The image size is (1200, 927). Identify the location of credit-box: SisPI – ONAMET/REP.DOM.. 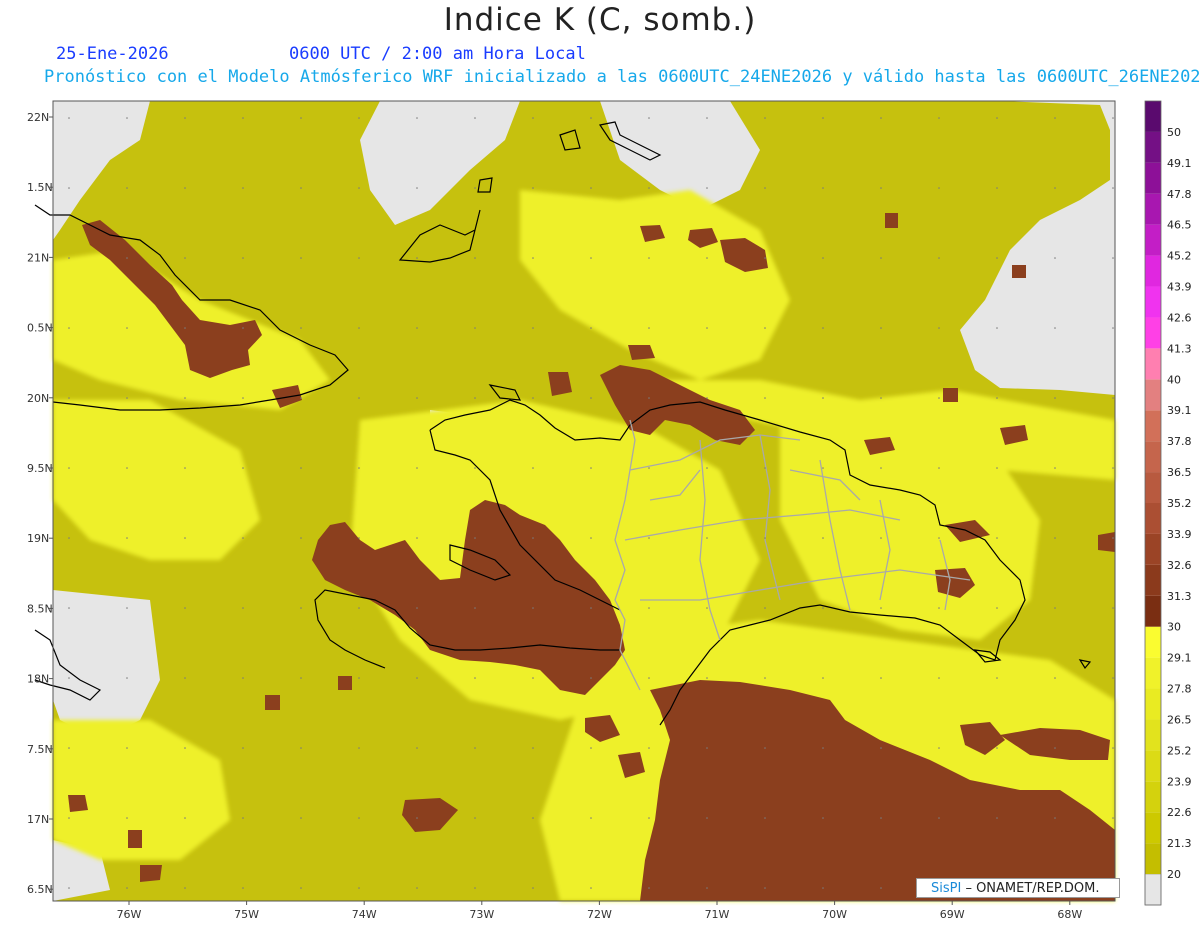
(1018, 888).